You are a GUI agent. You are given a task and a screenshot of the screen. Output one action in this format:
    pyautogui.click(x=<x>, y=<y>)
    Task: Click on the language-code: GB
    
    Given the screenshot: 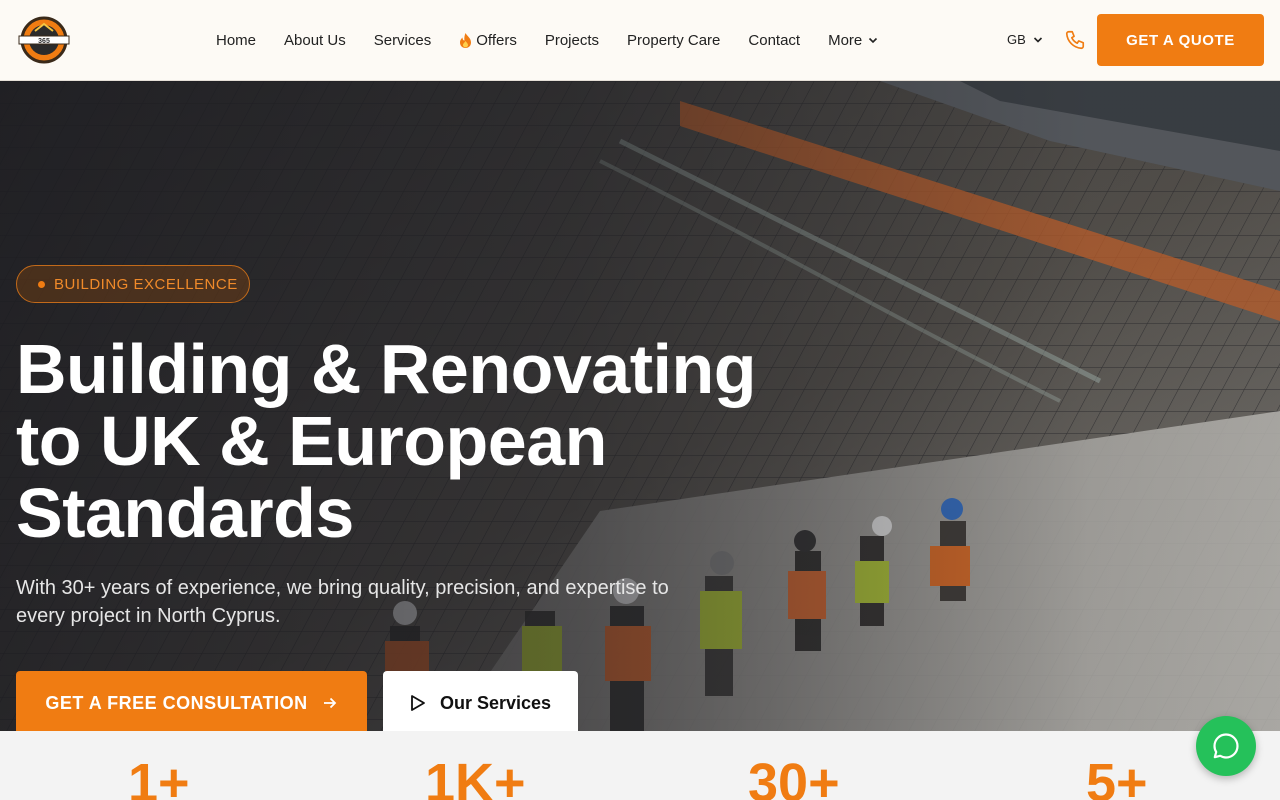 What is the action you would take?
    pyautogui.click(x=1016, y=39)
    